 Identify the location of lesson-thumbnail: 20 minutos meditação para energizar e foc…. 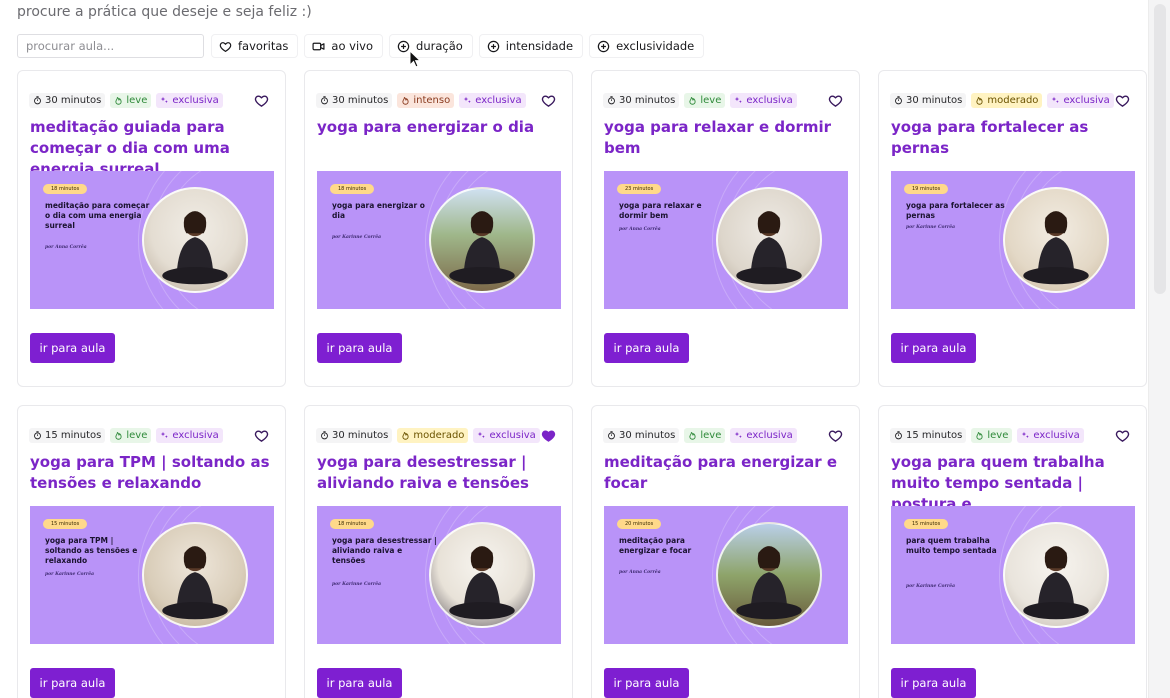
(726, 575).